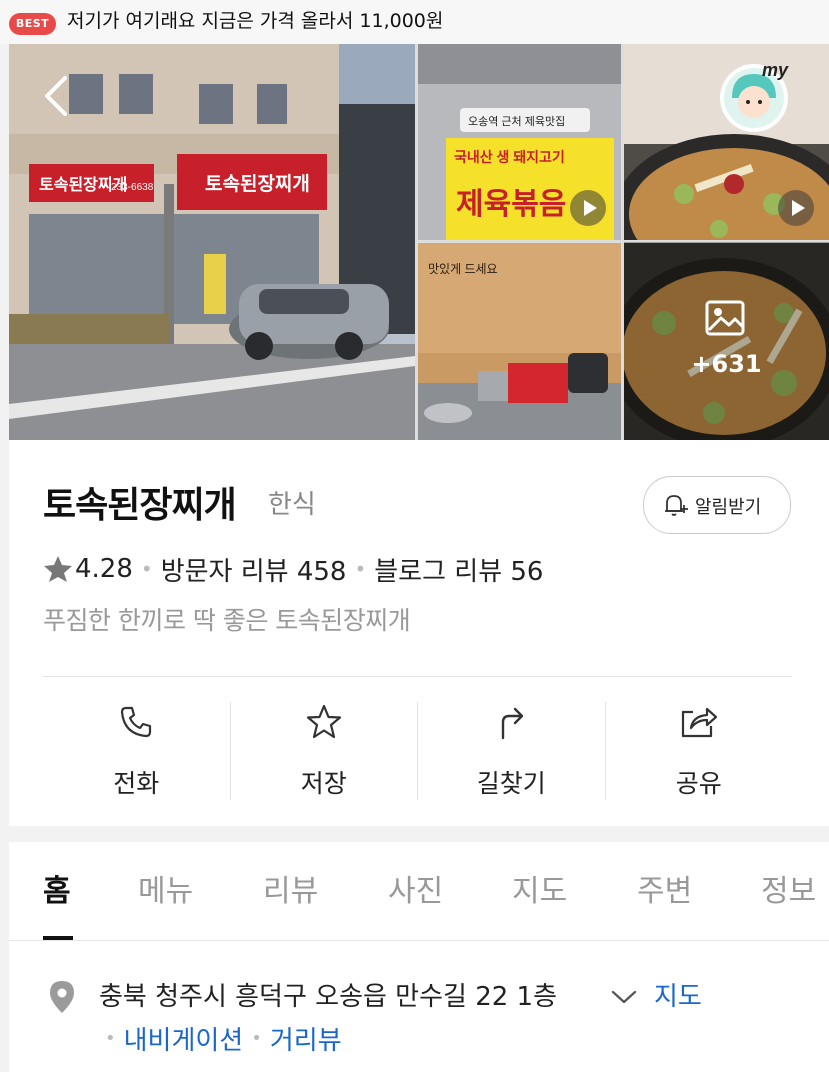 The width and height of the screenshot is (829, 1072). I want to click on counter-photo-art: 맛있게 드세요, so click(519, 341).